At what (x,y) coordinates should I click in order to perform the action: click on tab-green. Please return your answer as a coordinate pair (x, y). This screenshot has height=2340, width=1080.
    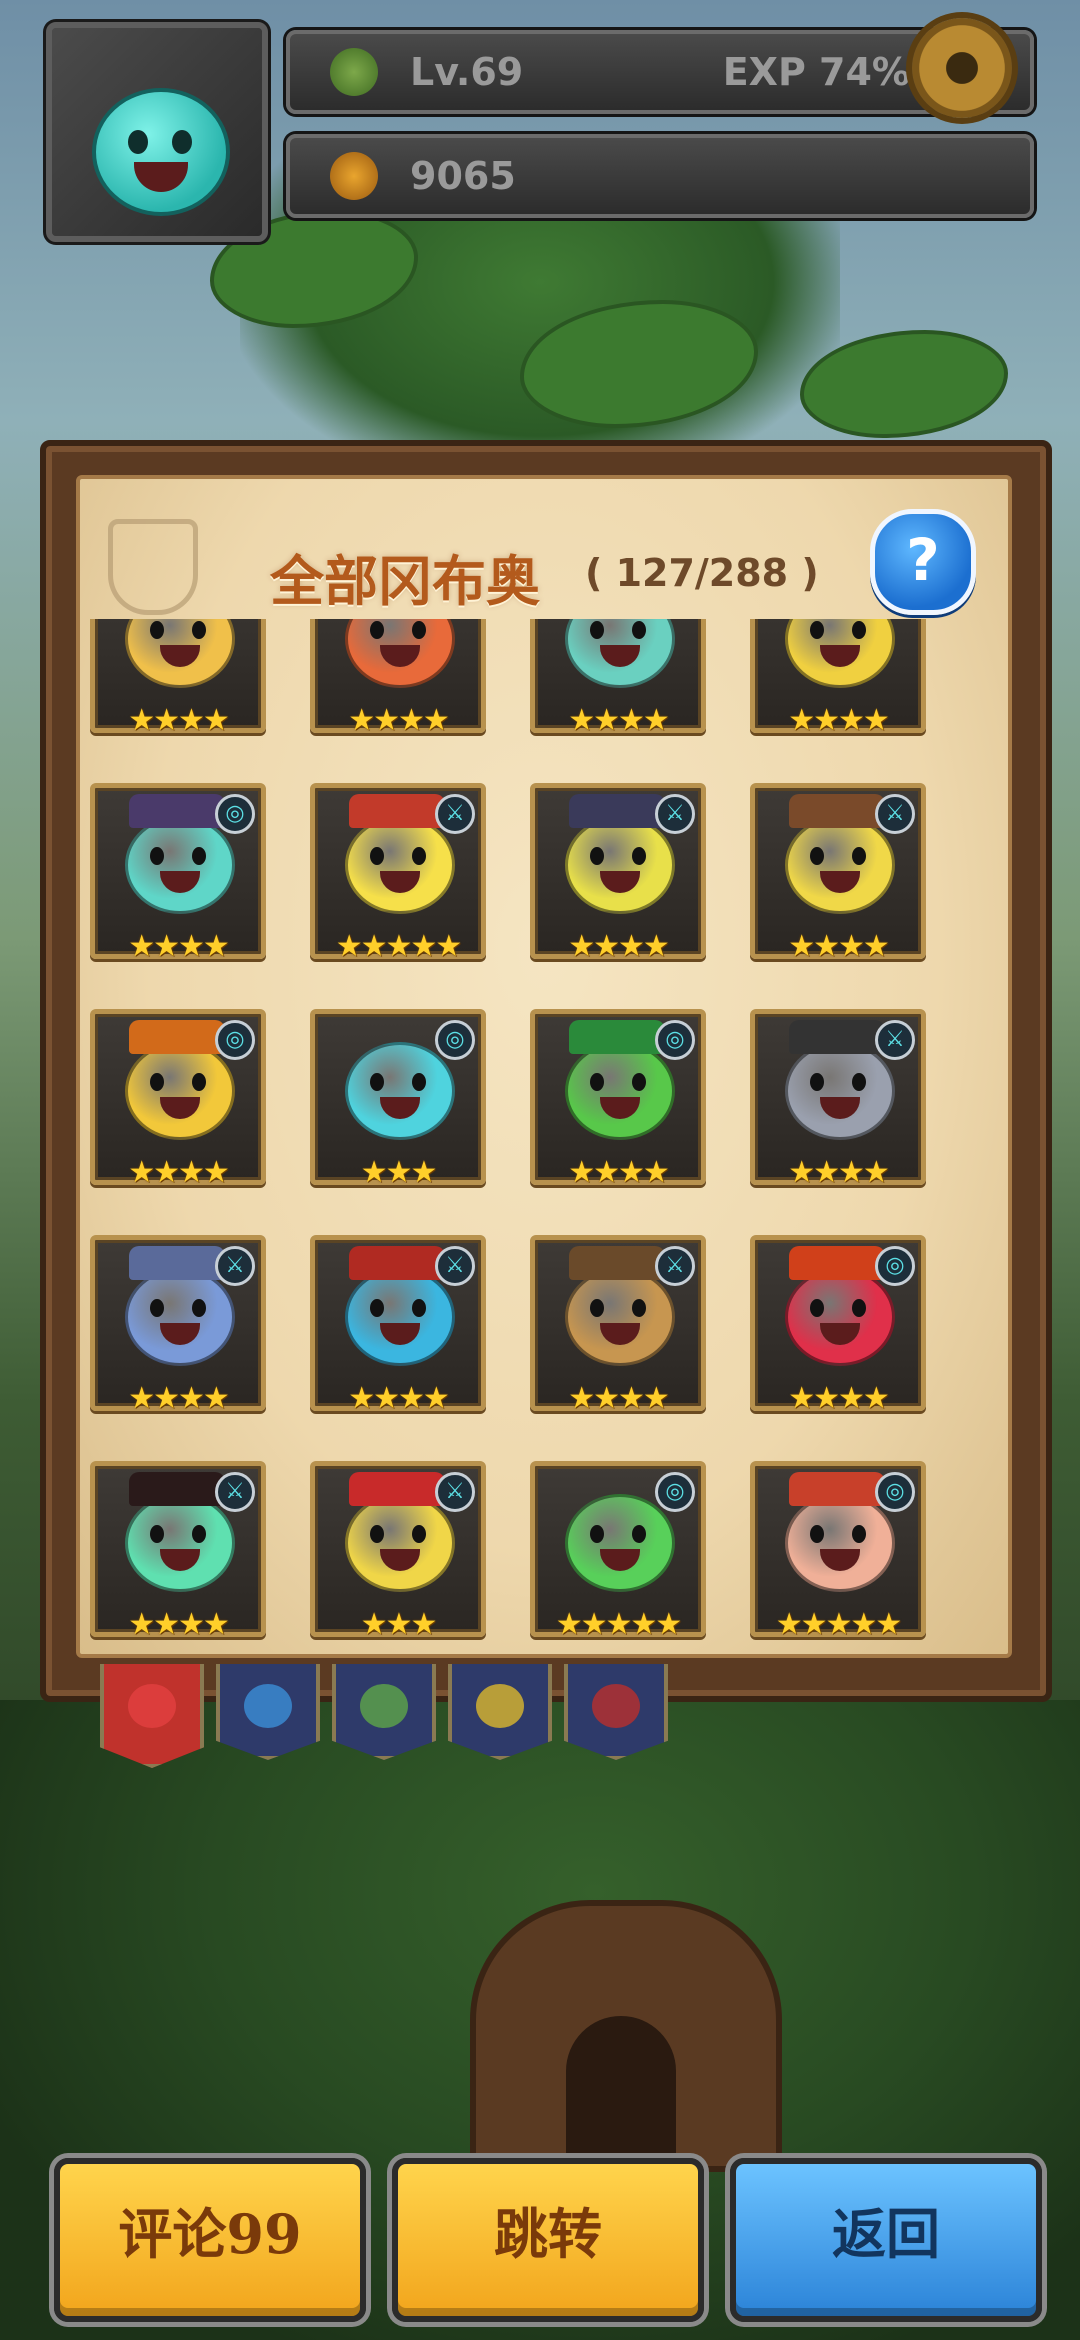
    Looking at the image, I should click on (384, 1712).